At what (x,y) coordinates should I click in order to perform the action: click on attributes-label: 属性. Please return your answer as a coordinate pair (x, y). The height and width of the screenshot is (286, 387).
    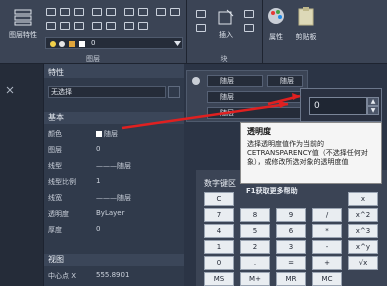
    Looking at the image, I should click on (276, 37).